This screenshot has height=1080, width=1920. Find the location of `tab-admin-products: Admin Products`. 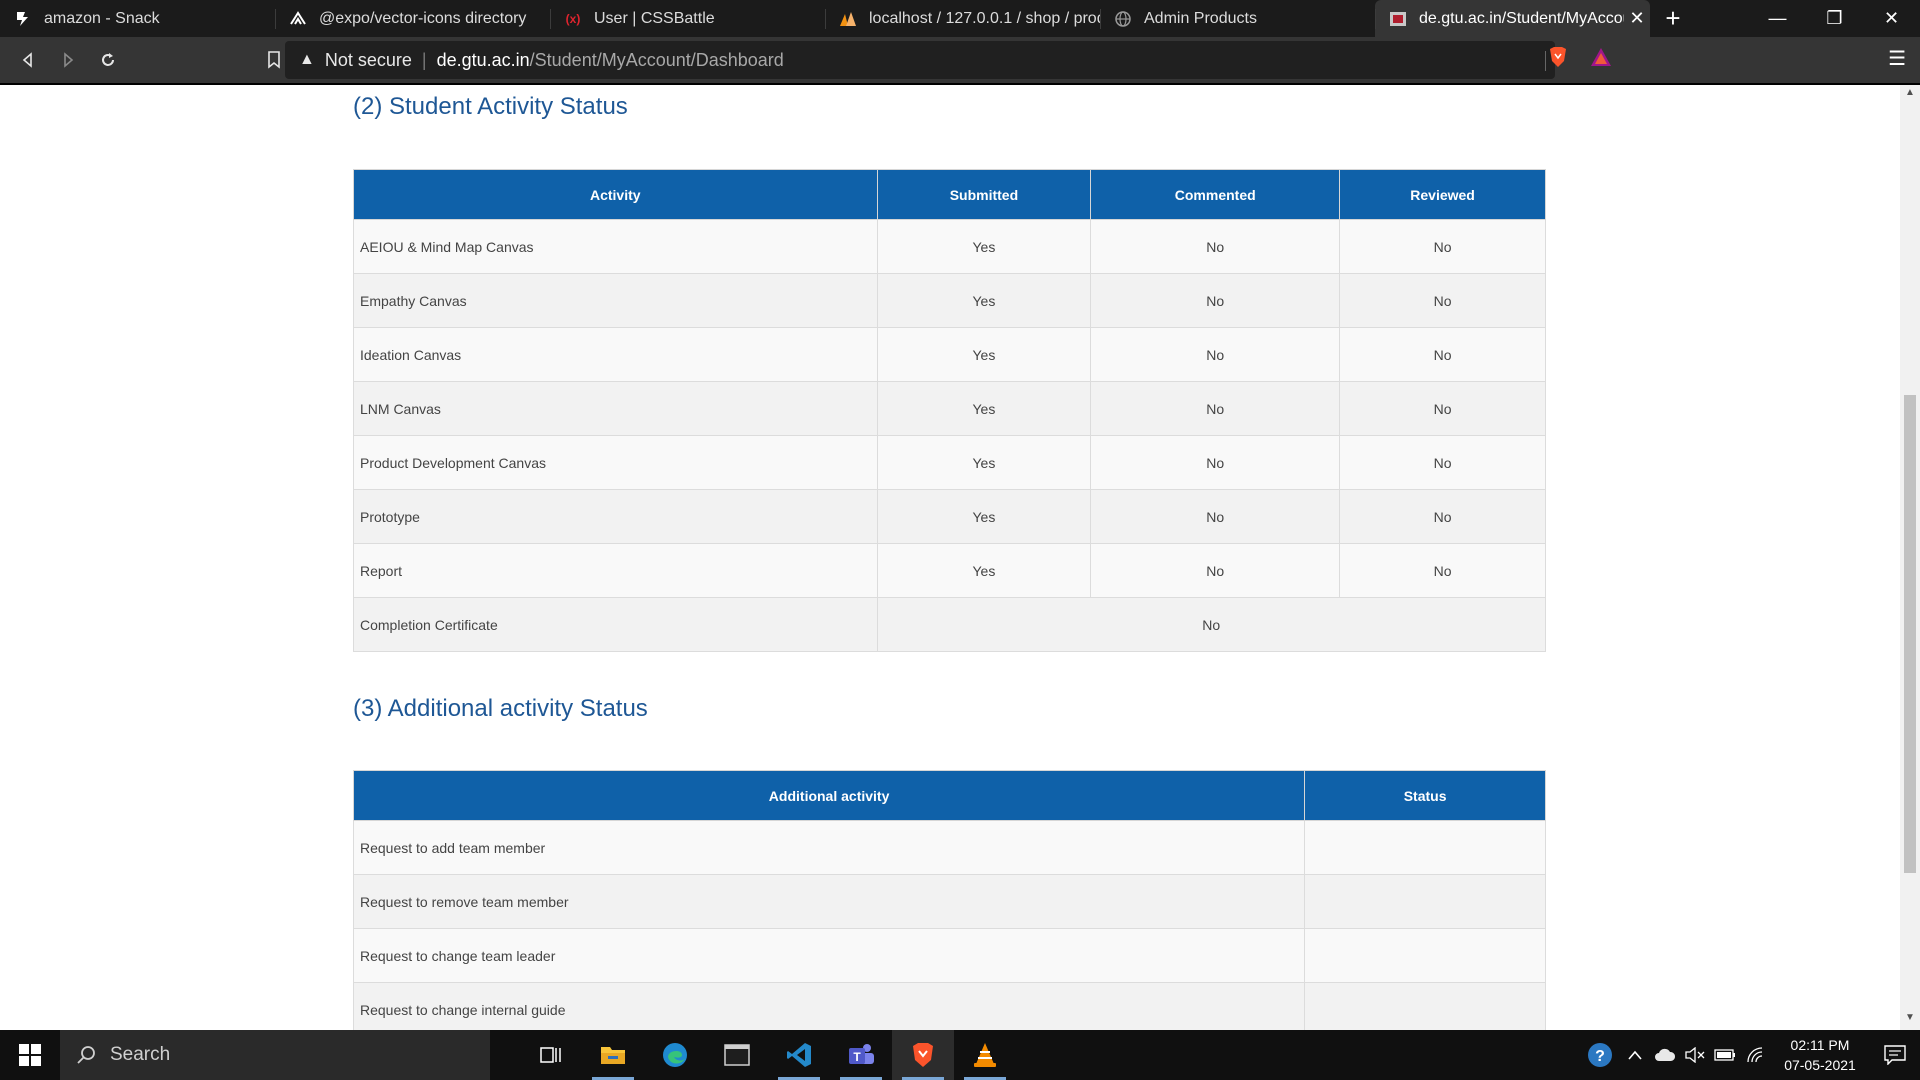

tab-admin-products: Admin Products is located at coordinates (1237, 18).